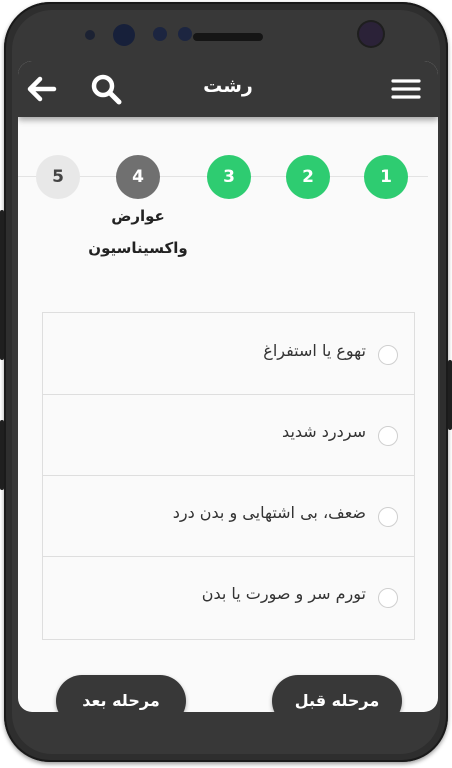 The width and height of the screenshot is (452, 768). I want to click on app-bar: رشت, so click(228, 89).